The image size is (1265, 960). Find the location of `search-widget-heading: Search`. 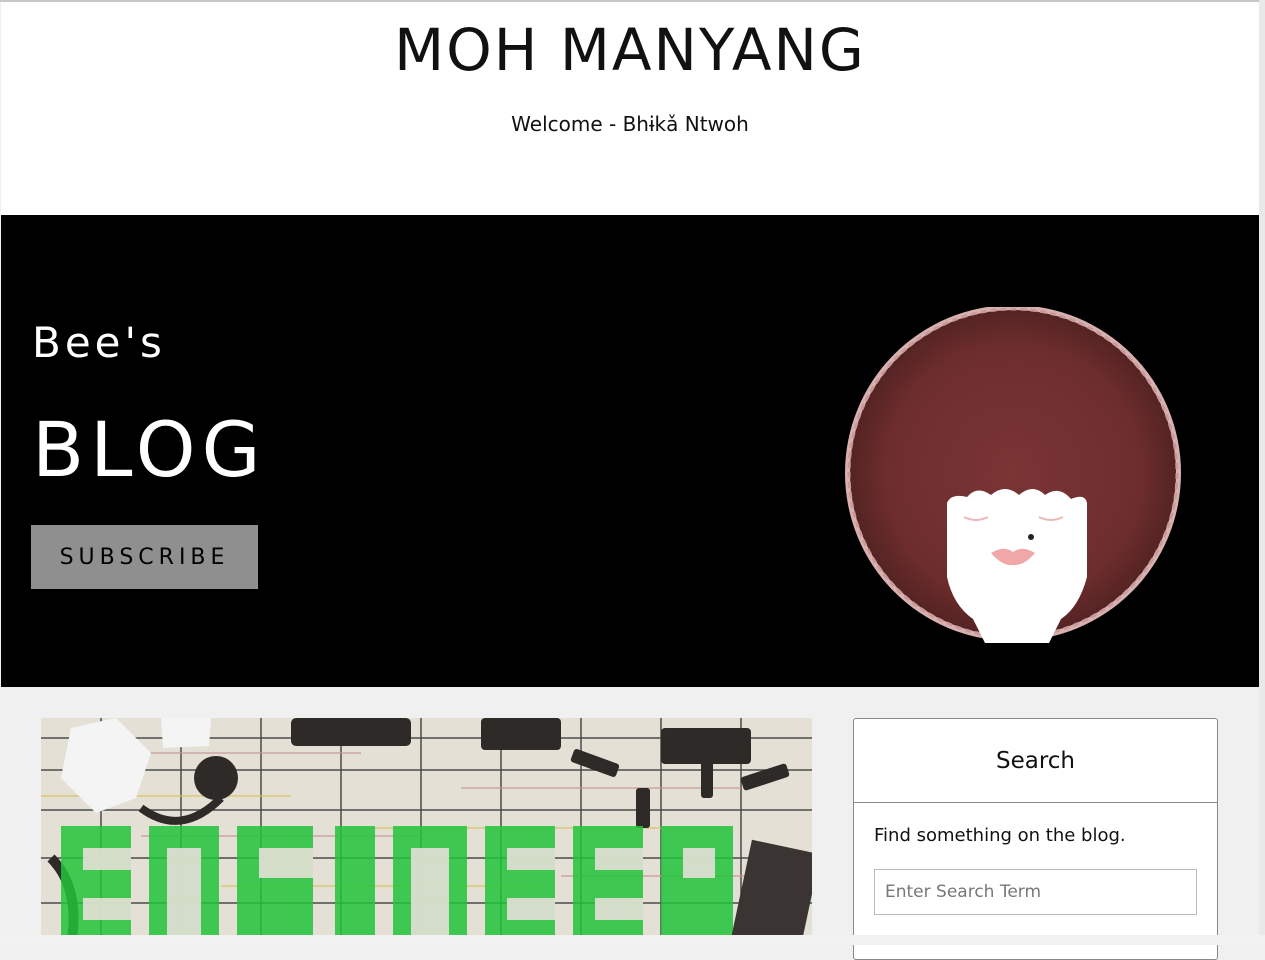

search-widget-heading: Search is located at coordinates (1035, 761).